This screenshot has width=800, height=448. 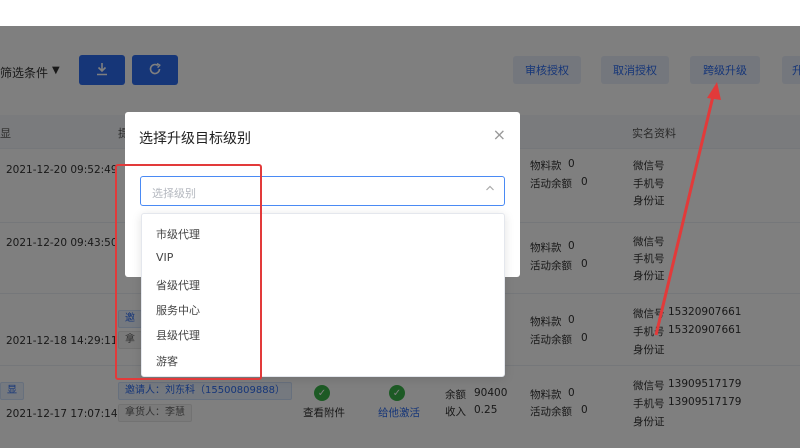 What do you see at coordinates (188, 272) in the screenshot?
I see `annotation-box` at bounding box center [188, 272].